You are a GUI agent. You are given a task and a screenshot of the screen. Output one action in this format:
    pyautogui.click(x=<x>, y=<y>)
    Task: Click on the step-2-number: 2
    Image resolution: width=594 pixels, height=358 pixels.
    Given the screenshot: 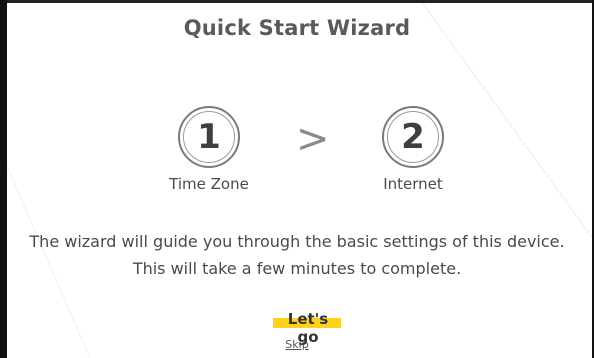 What is the action you would take?
    pyautogui.click(x=413, y=137)
    